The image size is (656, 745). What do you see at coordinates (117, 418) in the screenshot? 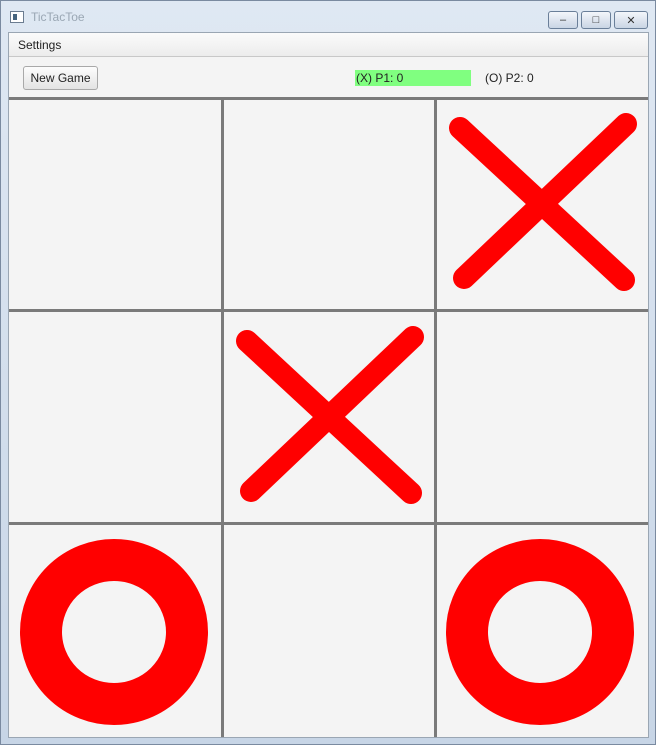
I see `board-cell-r1-c0` at bounding box center [117, 418].